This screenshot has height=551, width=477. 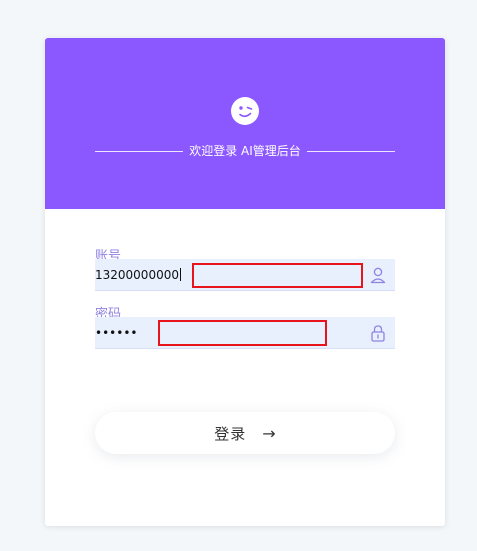 I want to click on user-icon, so click(x=378, y=275).